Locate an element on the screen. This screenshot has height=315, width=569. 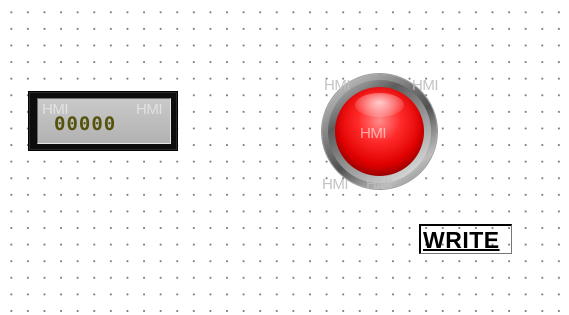
numeric-display-screen: HMI HMI 00000 is located at coordinates (104, 121).